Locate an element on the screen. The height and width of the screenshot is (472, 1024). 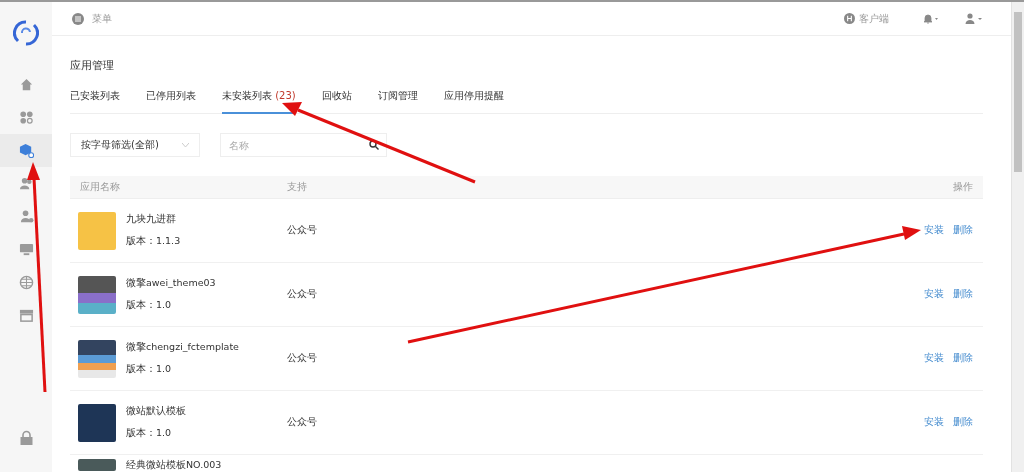
menu-icon is located at coordinates (78, 18).